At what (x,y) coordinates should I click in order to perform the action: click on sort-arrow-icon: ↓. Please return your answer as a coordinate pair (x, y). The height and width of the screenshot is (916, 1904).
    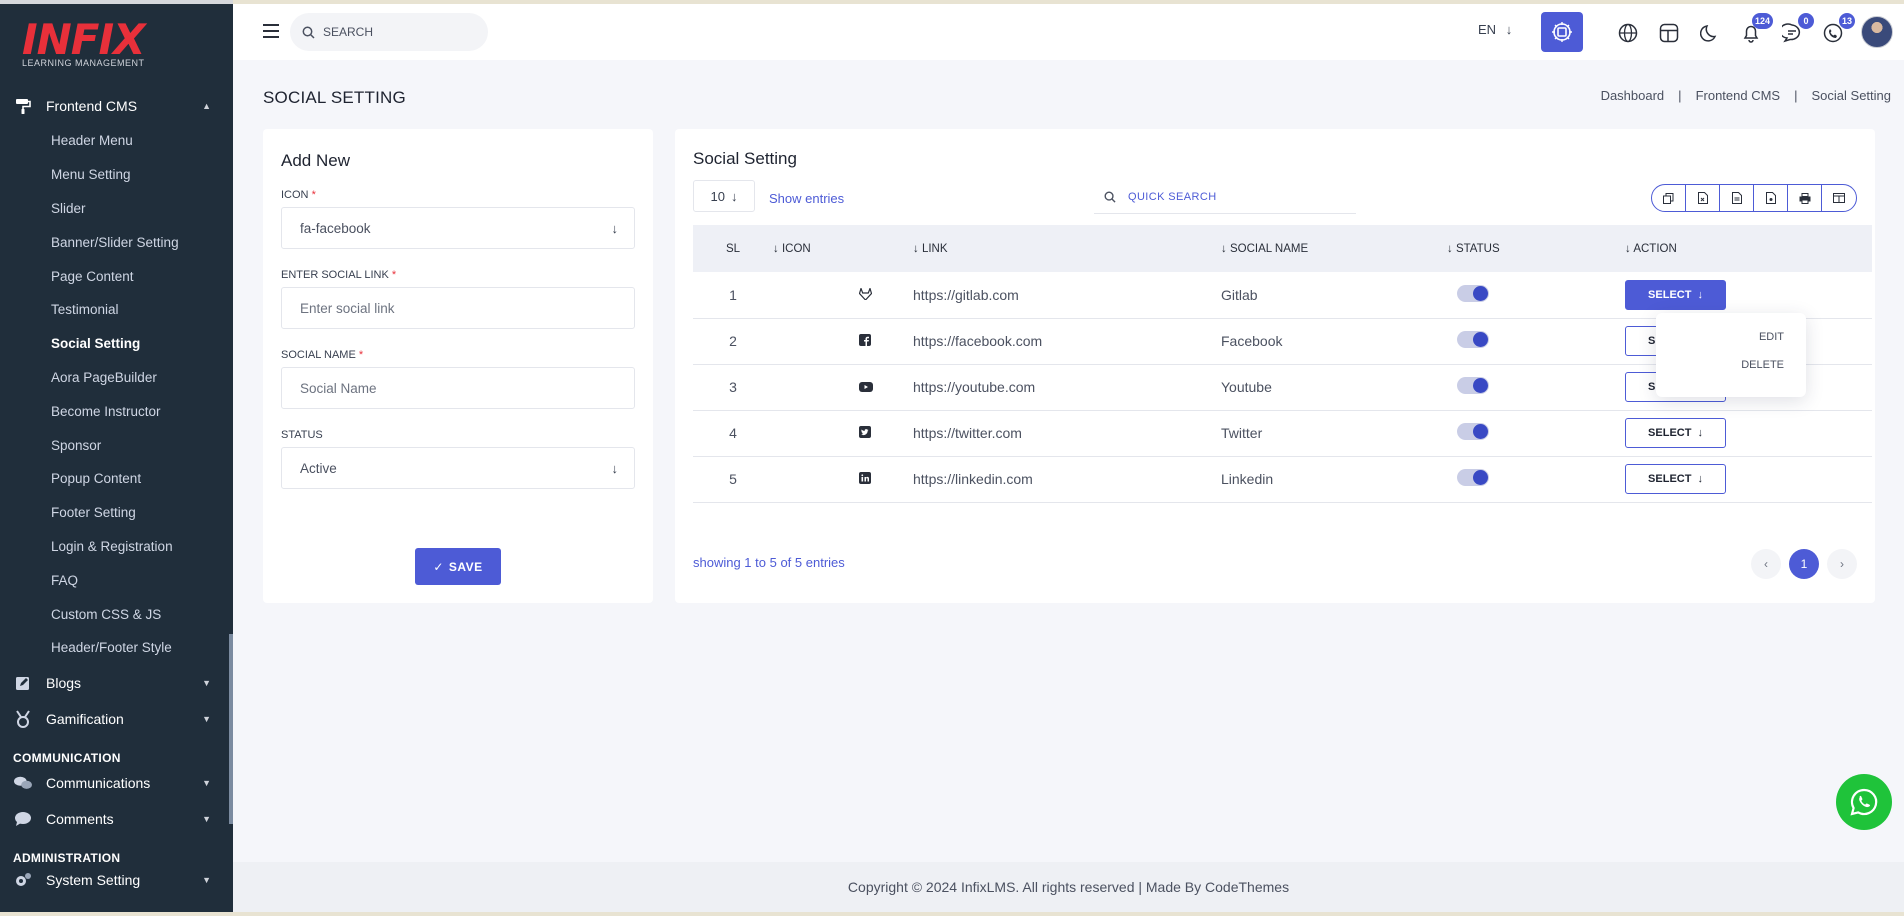
    Looking at the image, I should click on (917, 248).